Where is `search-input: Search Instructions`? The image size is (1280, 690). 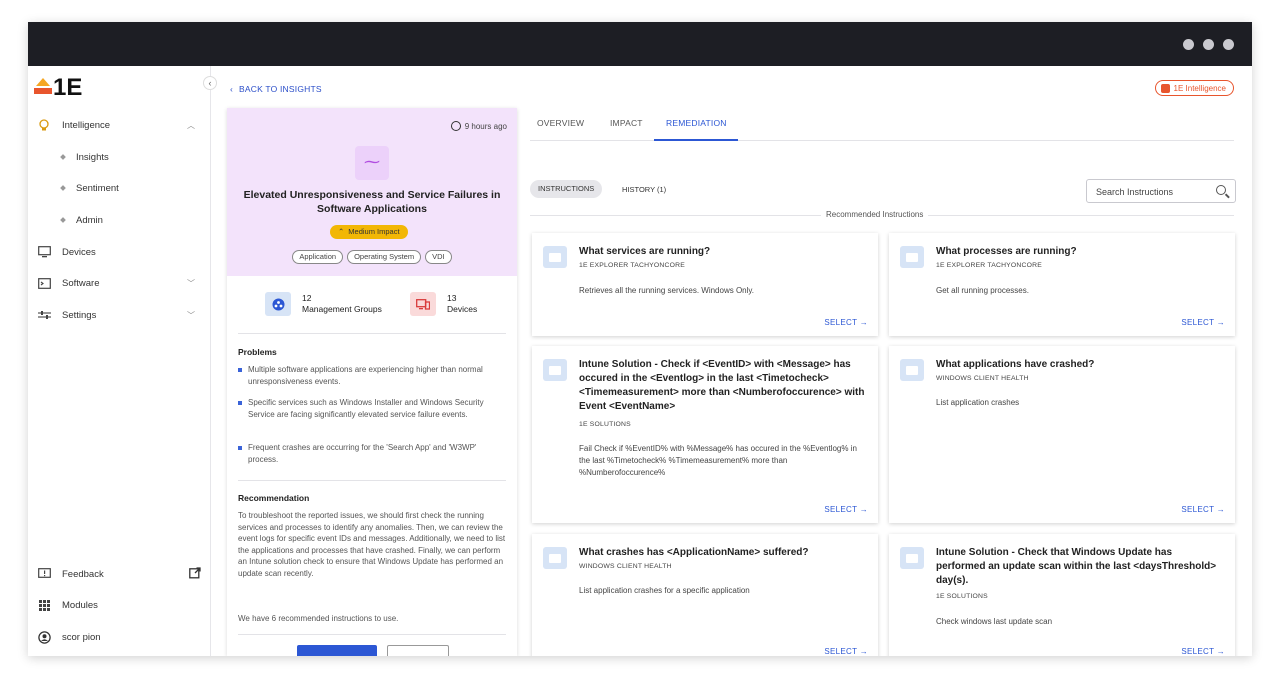
search-input: Search Instructions is located at coordinates (1161, 191).